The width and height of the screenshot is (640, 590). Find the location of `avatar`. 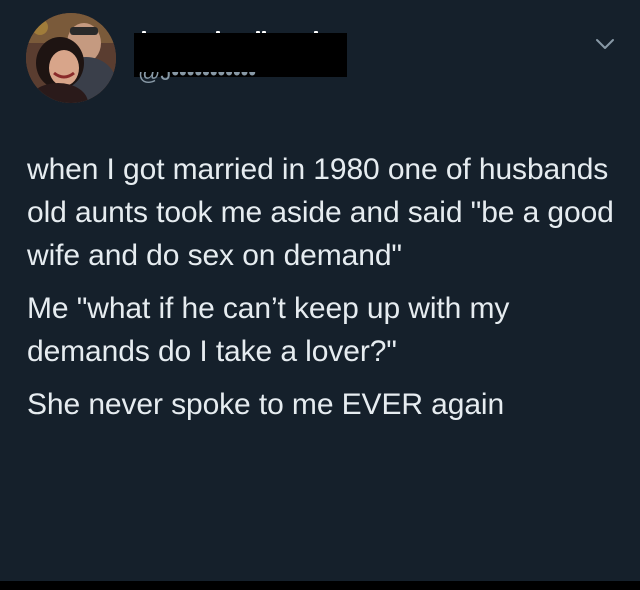

avatar is located at coordinates (71, 58).